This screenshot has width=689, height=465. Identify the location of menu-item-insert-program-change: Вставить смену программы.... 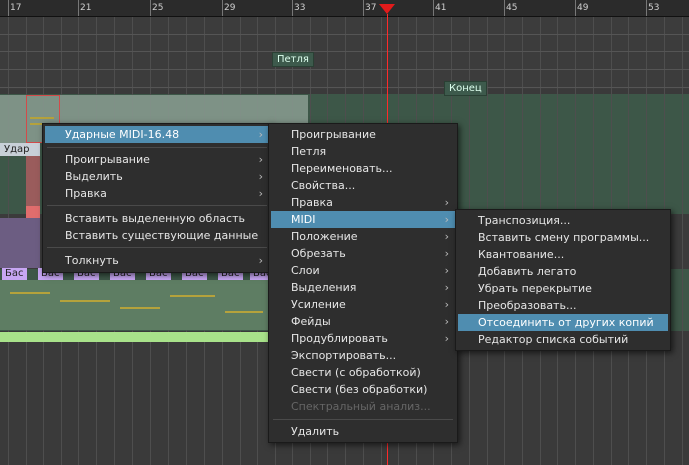
(563, 237).